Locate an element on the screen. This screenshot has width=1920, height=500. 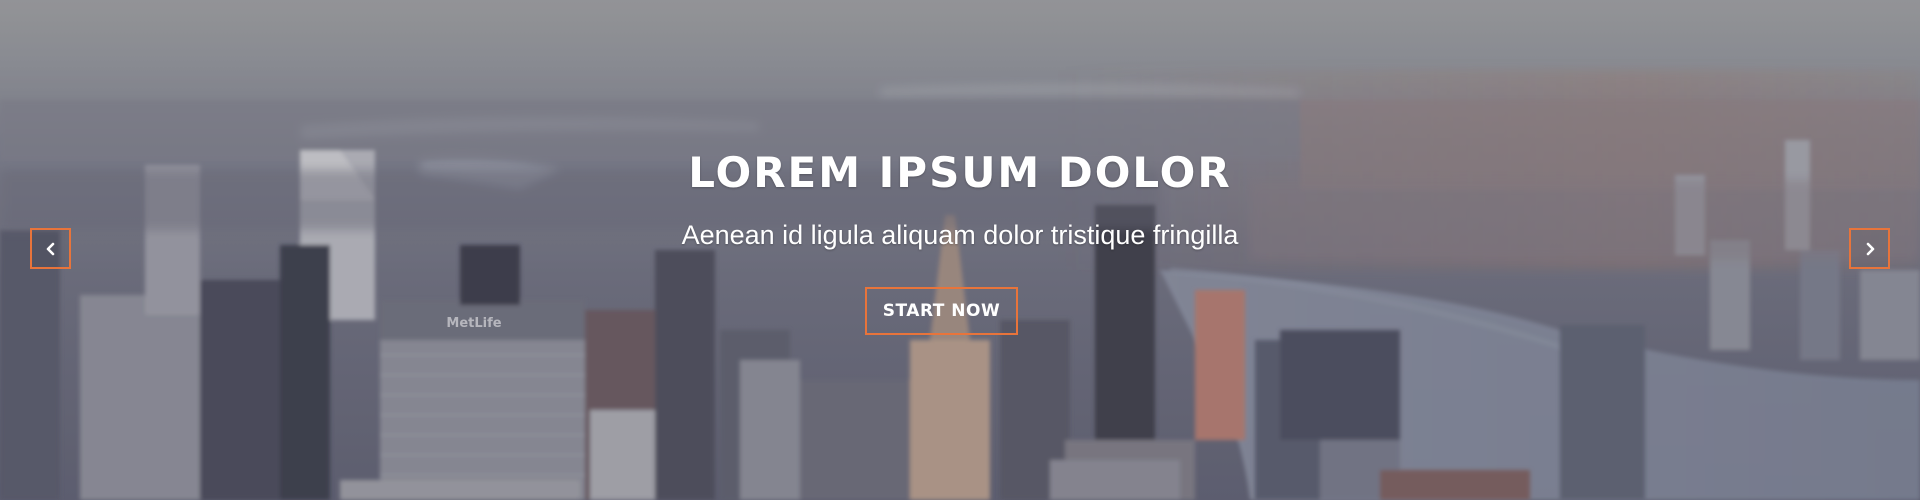
slider-prev-button is located at coordinates (50, 248).